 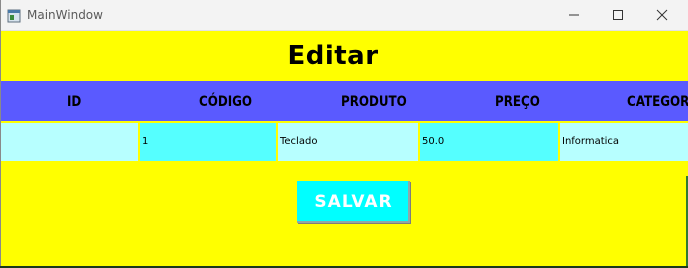 What do you see at coordinates (333, 56) in the screenshot?
I see `page-title: Editar` at bounding box center [333, 56].